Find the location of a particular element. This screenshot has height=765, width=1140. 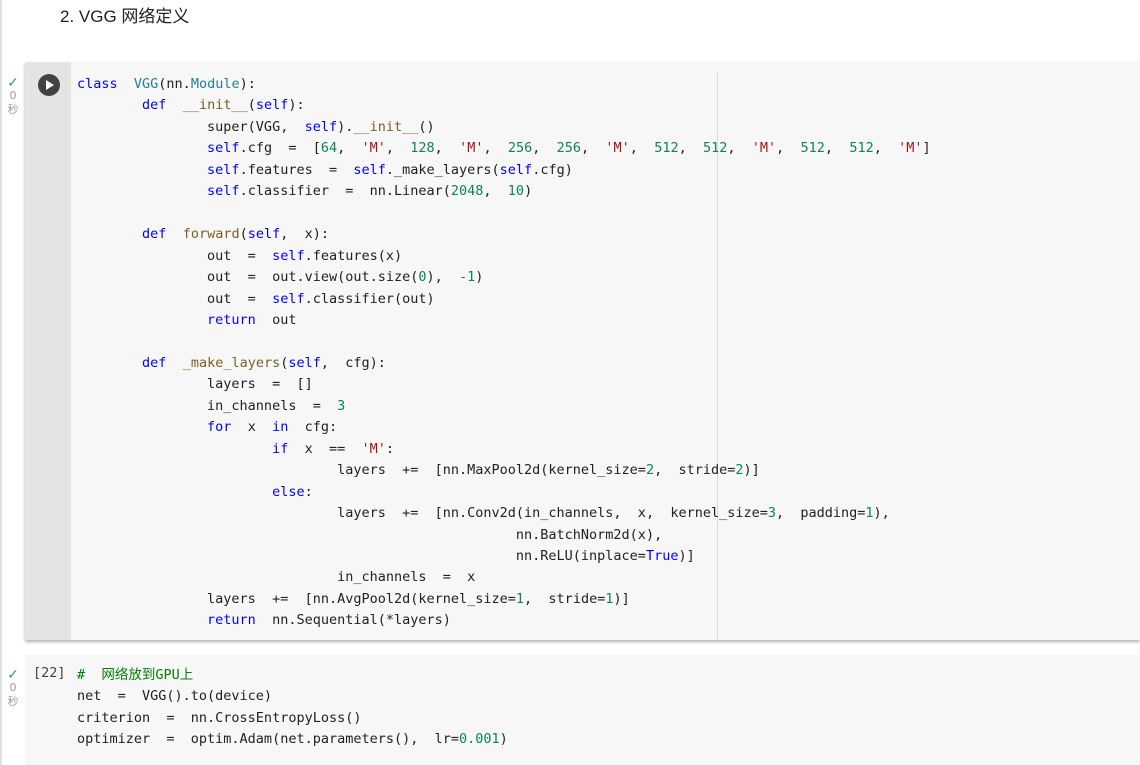

code-token: .features = is located at coordinates (296, 169).